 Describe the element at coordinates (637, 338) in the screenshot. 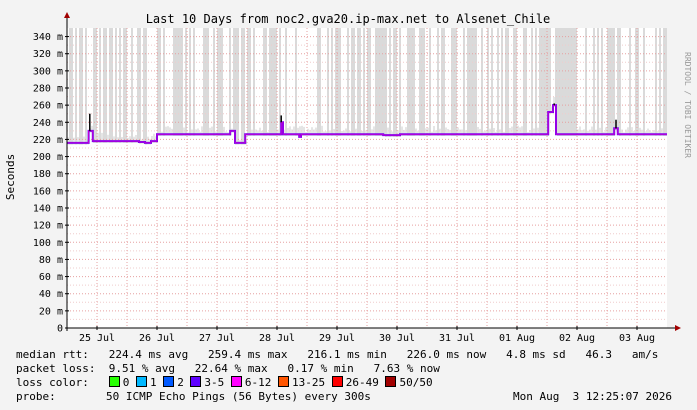

I see `x-tick-label: 03 Aug` at that location.